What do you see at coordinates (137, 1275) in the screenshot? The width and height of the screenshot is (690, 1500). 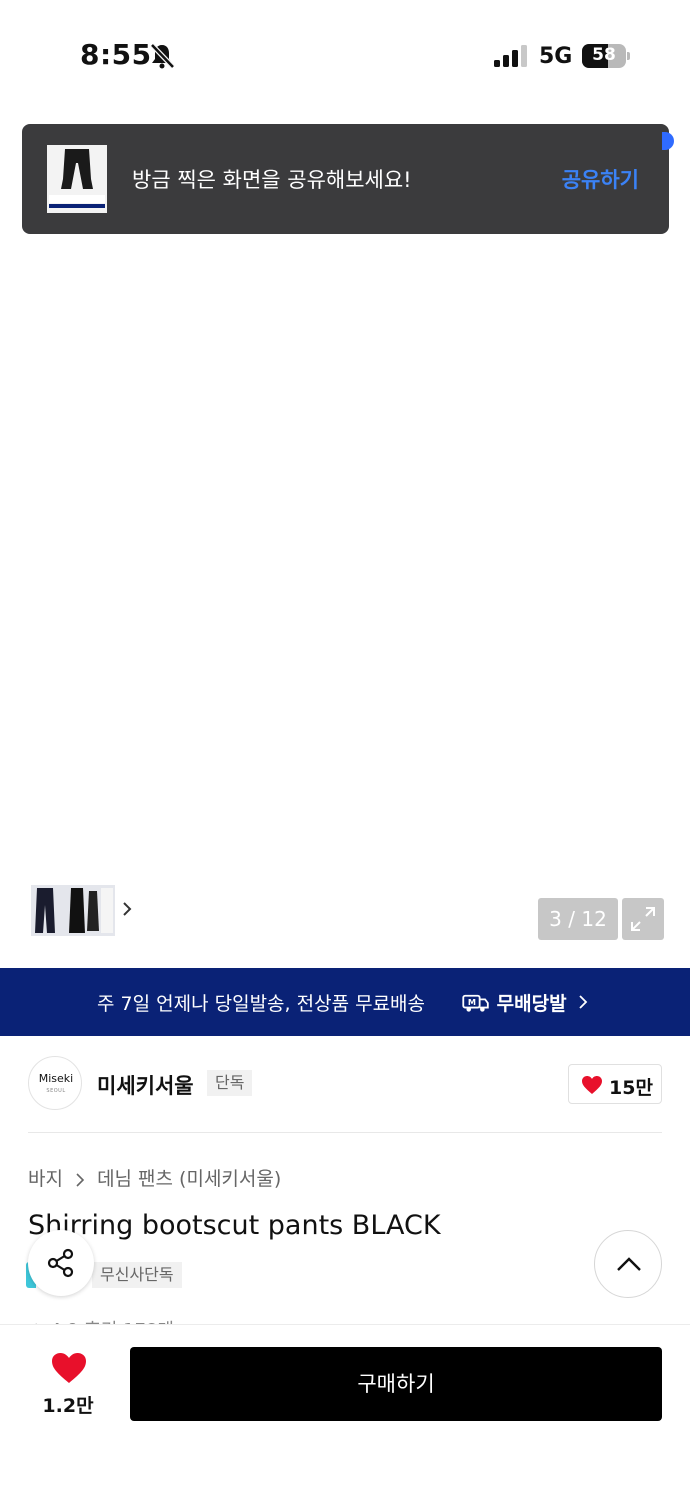 I see `musinsa-exclusive-tag: 무신사단독` at bounding box center [137, 1275].